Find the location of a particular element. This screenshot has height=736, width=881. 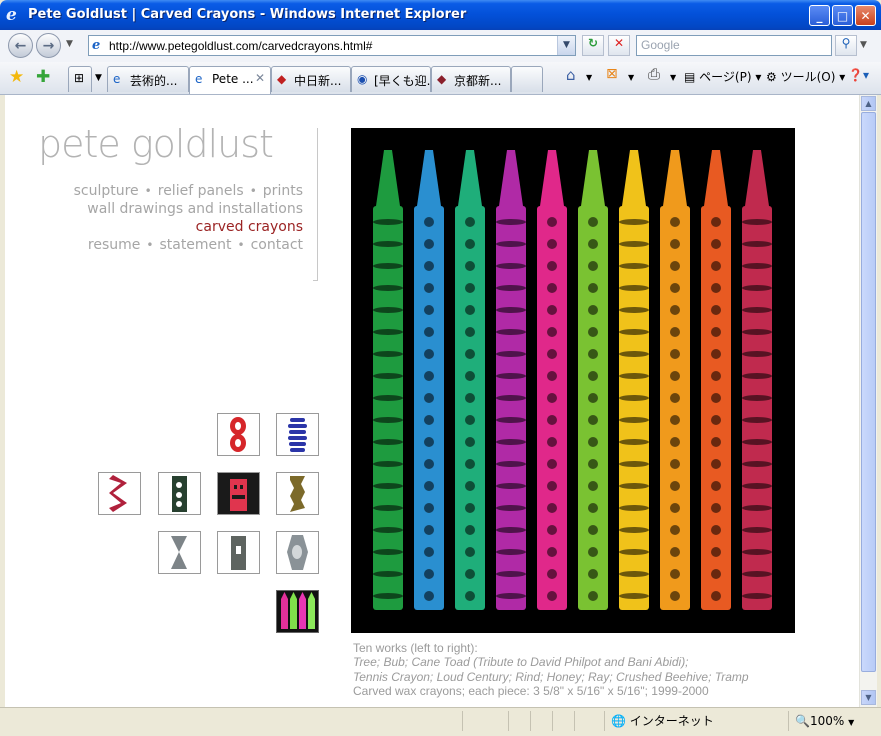

thumbnail-red-crayon is located at coordinates (238, 434).